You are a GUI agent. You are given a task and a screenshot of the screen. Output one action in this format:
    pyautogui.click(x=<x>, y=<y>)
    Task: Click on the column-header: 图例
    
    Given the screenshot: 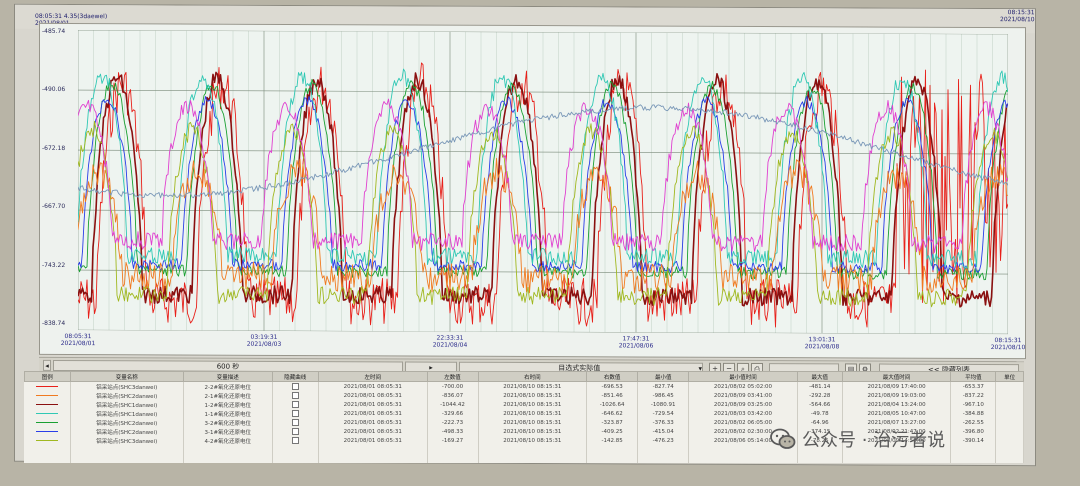 What is the action you would take?
    pyautogui.click(x=47, y=376)
    